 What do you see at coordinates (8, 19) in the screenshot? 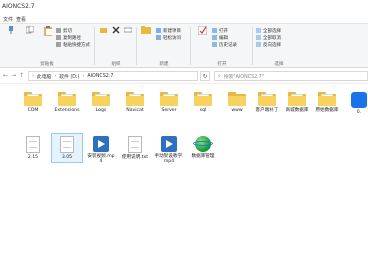
I see `tab-file: 文件` at bounding box center [8, 19].